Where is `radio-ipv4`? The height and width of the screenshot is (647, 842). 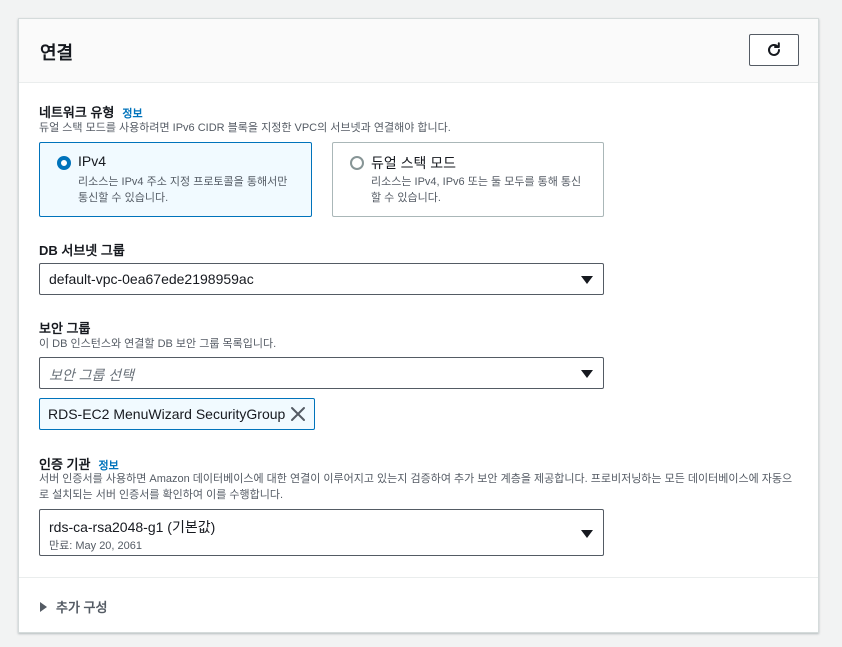
radio-ipv4 is located at coordinates (64, 163).